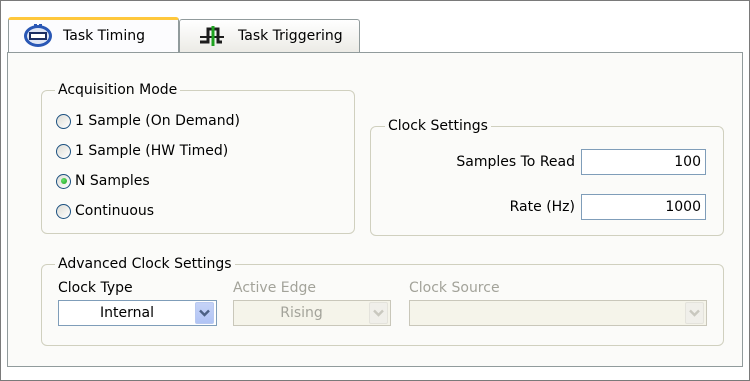  What do you see at coordinates (112, 181) in the screenshot?
I see `radio-label: N Samples` at bounding box center [112, 181].